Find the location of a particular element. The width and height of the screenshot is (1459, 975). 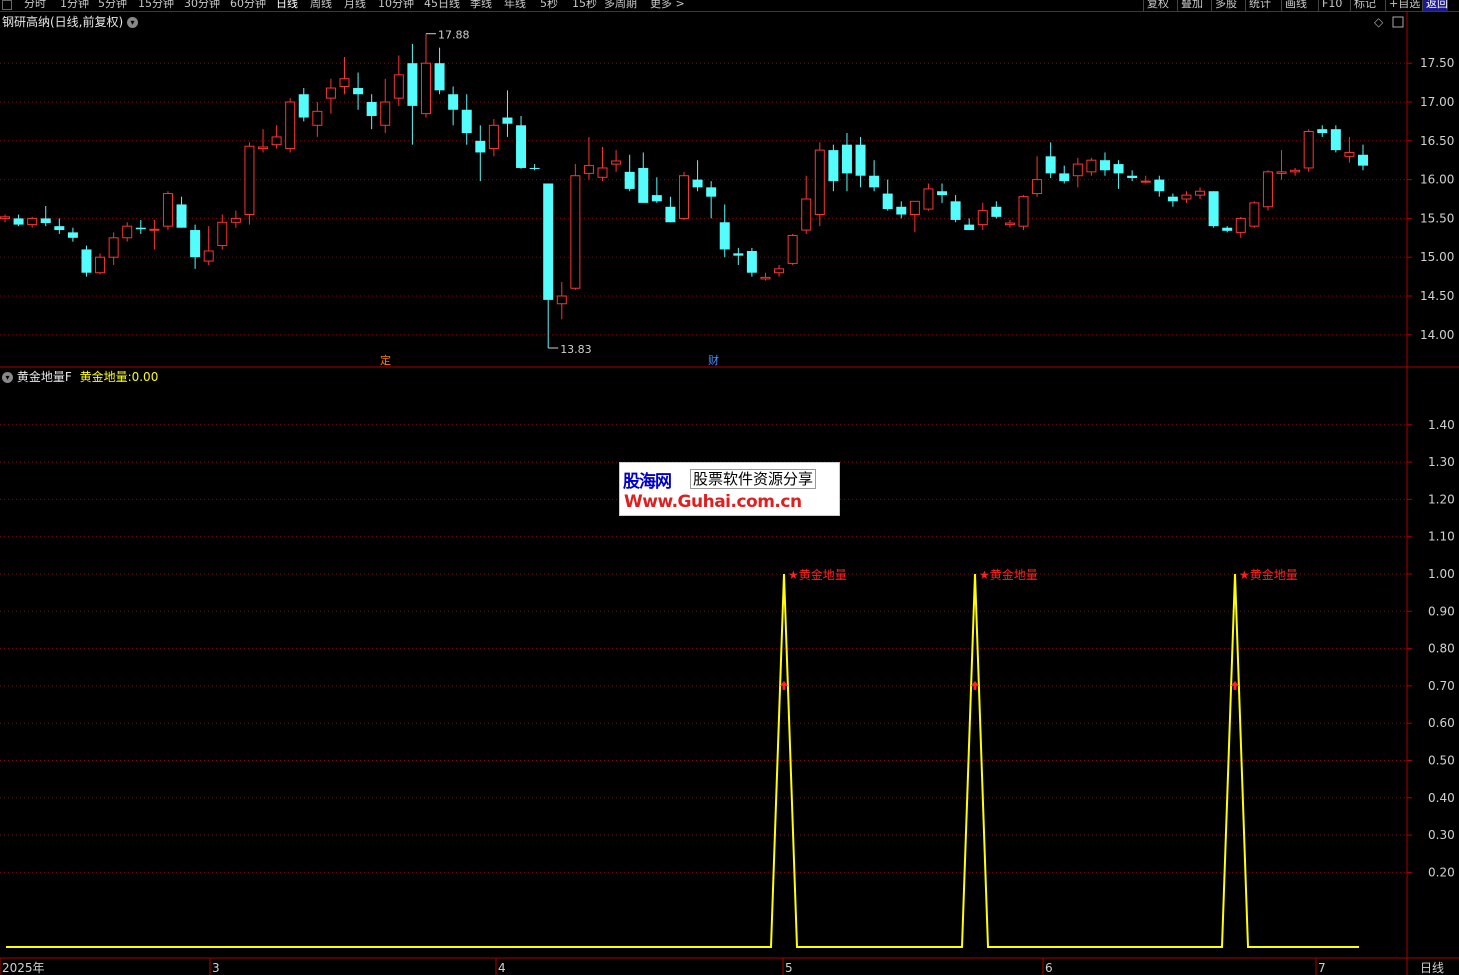

price-tick-label: 15.50 is located at coordinates (1437, 218).